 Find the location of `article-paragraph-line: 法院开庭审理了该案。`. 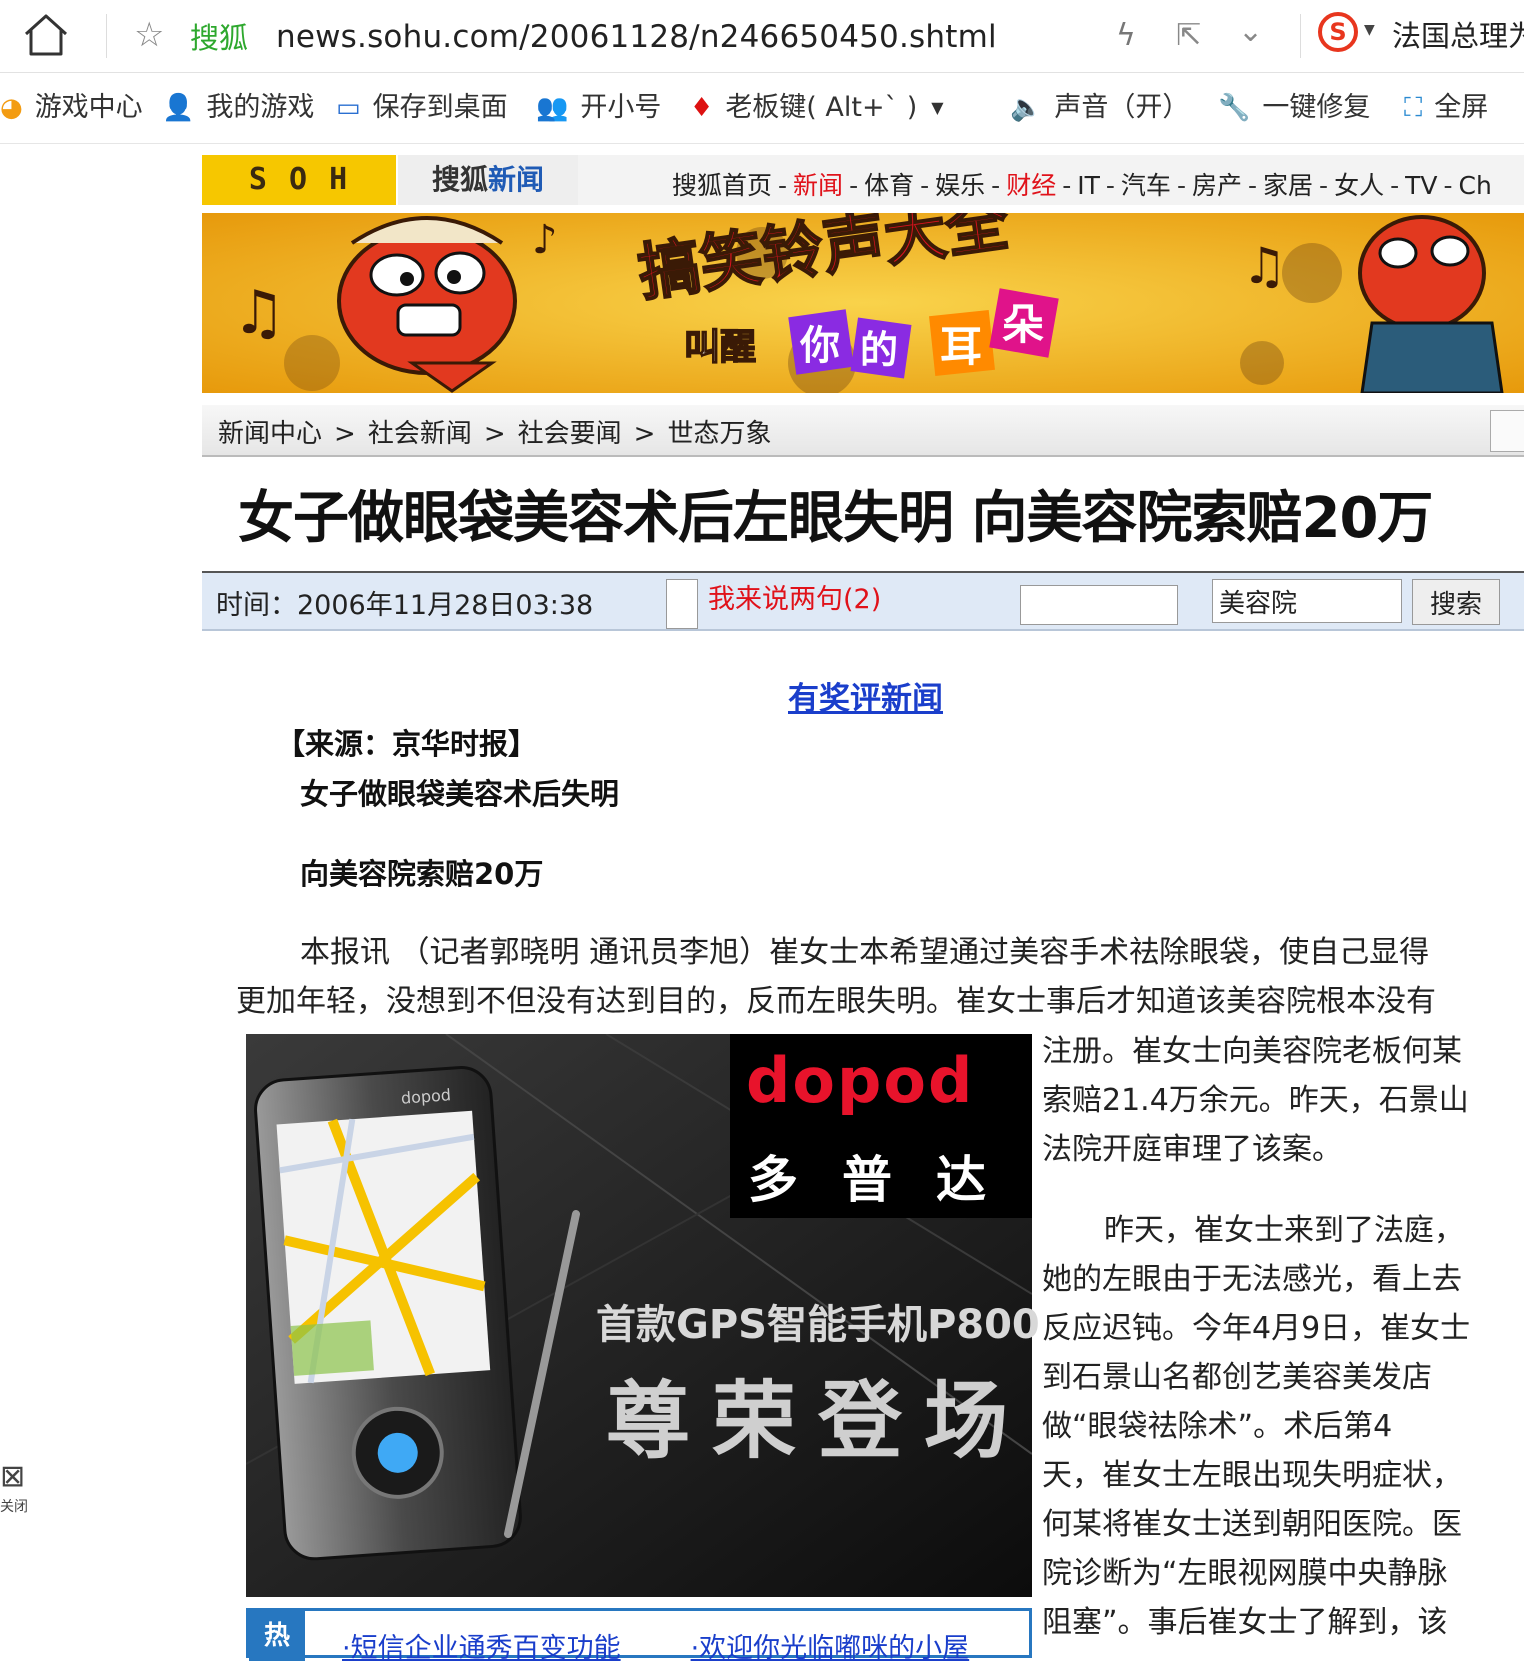

article-paragraph-line: 法院开庭审理了该案。 is located at coordinates (1192, 1149).